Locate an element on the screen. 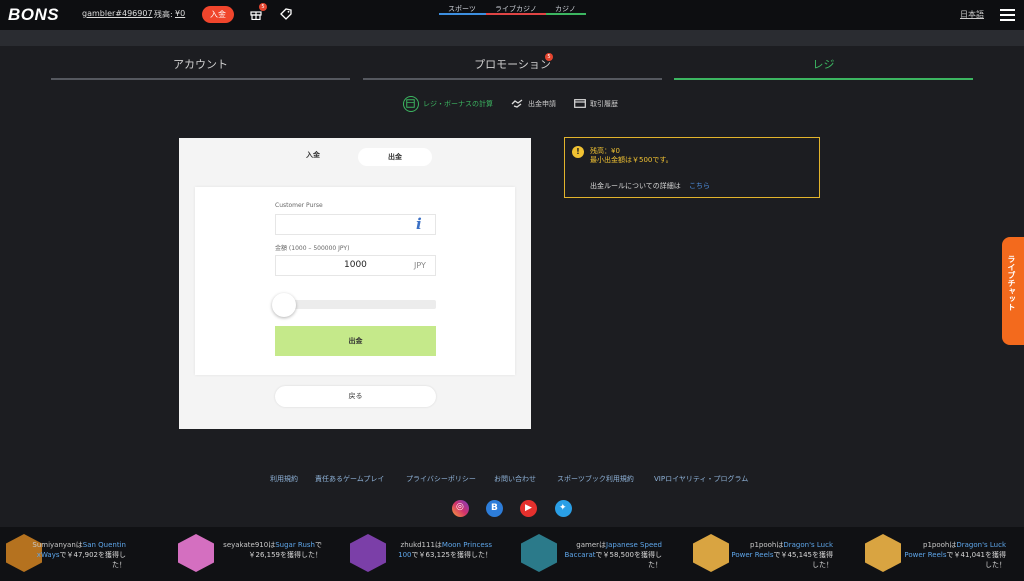 The width and height of the screenshot is (1024, 581). amount-value: 1000 is located at coordinates (355, 265).